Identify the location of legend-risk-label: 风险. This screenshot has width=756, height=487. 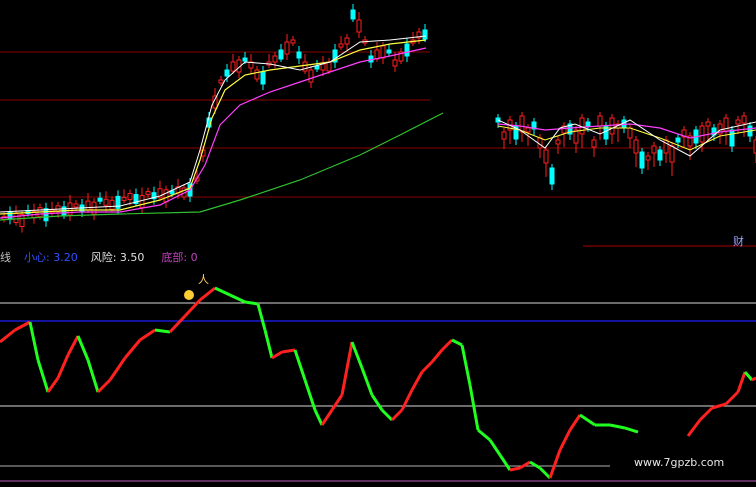
(101, 257).